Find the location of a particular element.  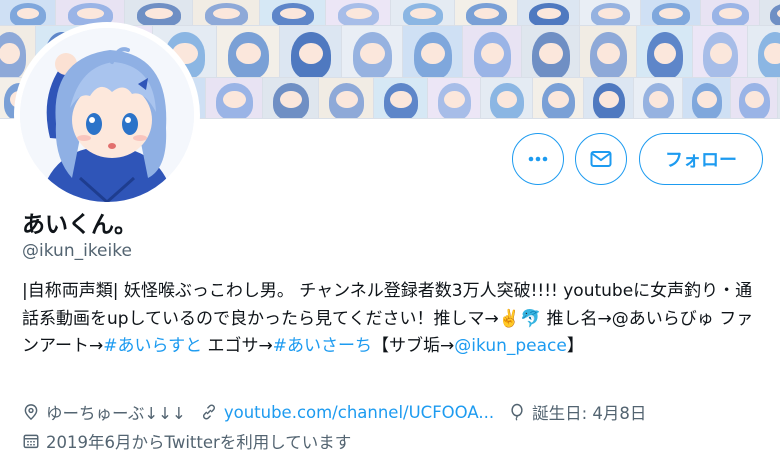

dolphin-emoji-icon: 🐬 is located at coordinates (530, 318).